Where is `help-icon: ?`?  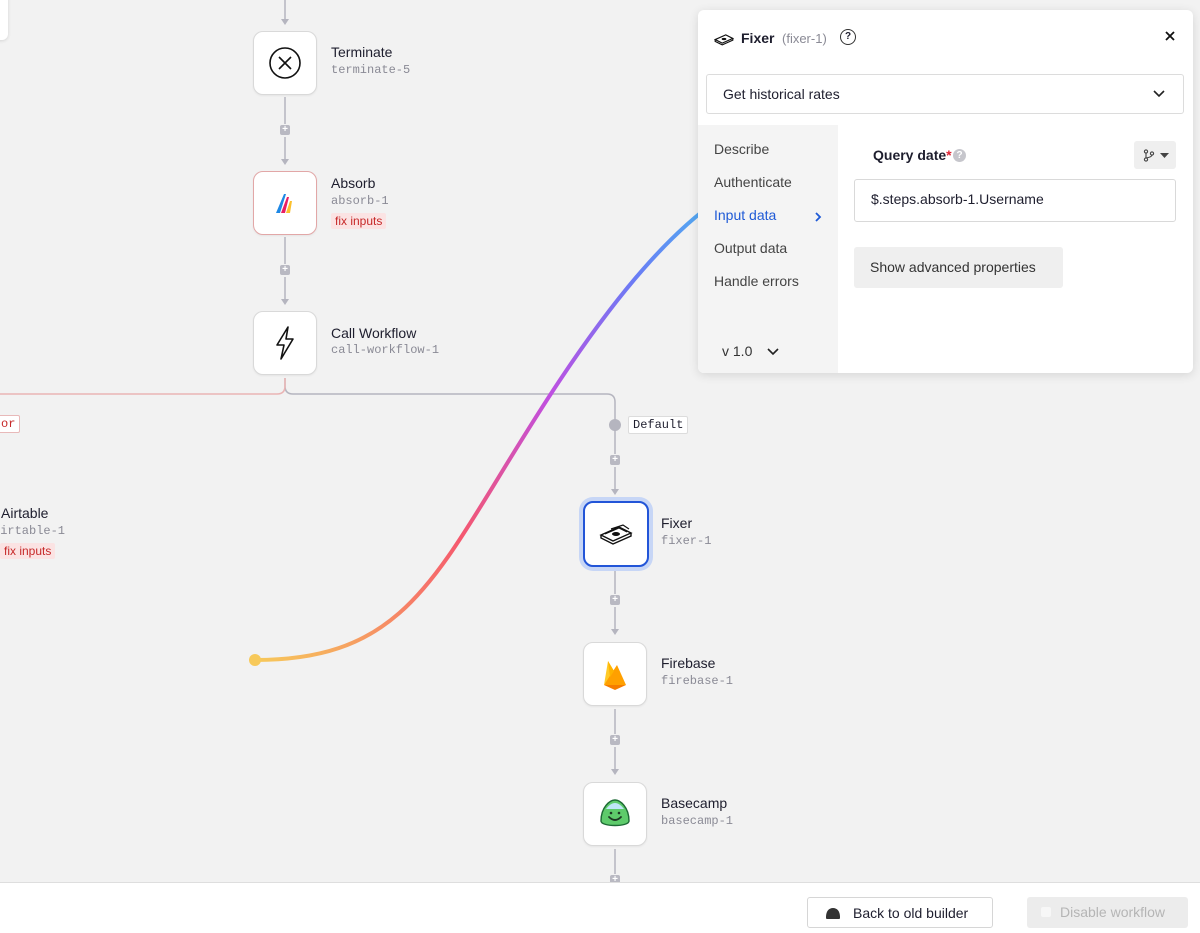 help-icon: ? is located at coordinates (848, 37).